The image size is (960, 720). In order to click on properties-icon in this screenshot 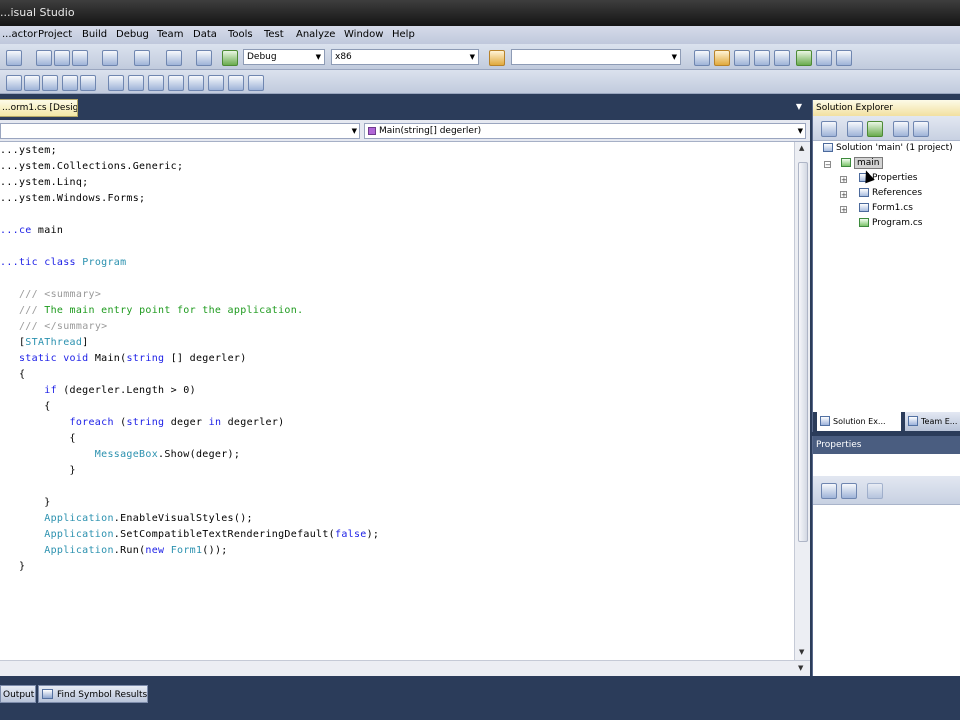, I will do `click(829, 129)`.